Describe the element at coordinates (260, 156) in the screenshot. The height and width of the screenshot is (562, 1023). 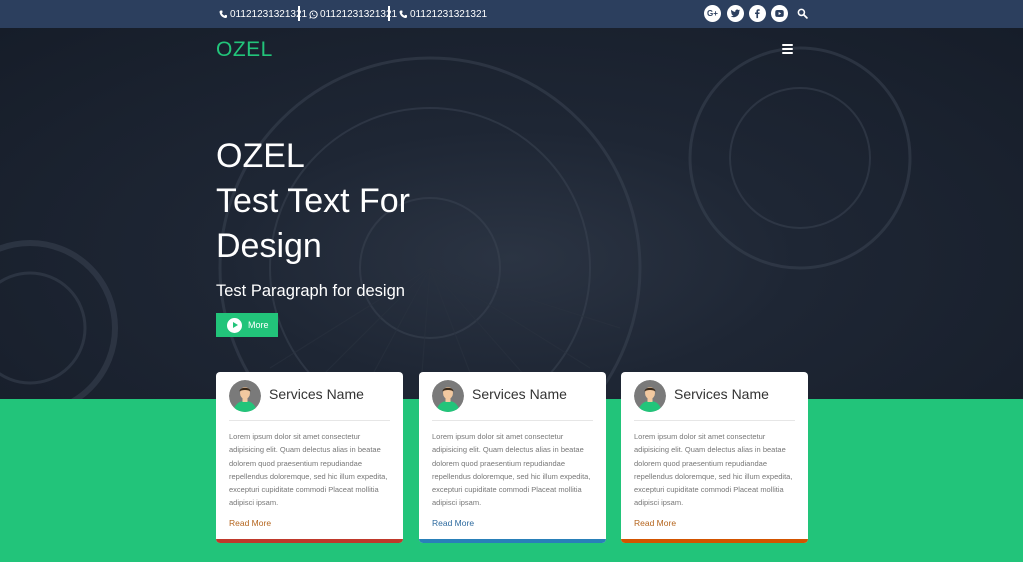
I see `hero-line-1: OZEL` at that location.